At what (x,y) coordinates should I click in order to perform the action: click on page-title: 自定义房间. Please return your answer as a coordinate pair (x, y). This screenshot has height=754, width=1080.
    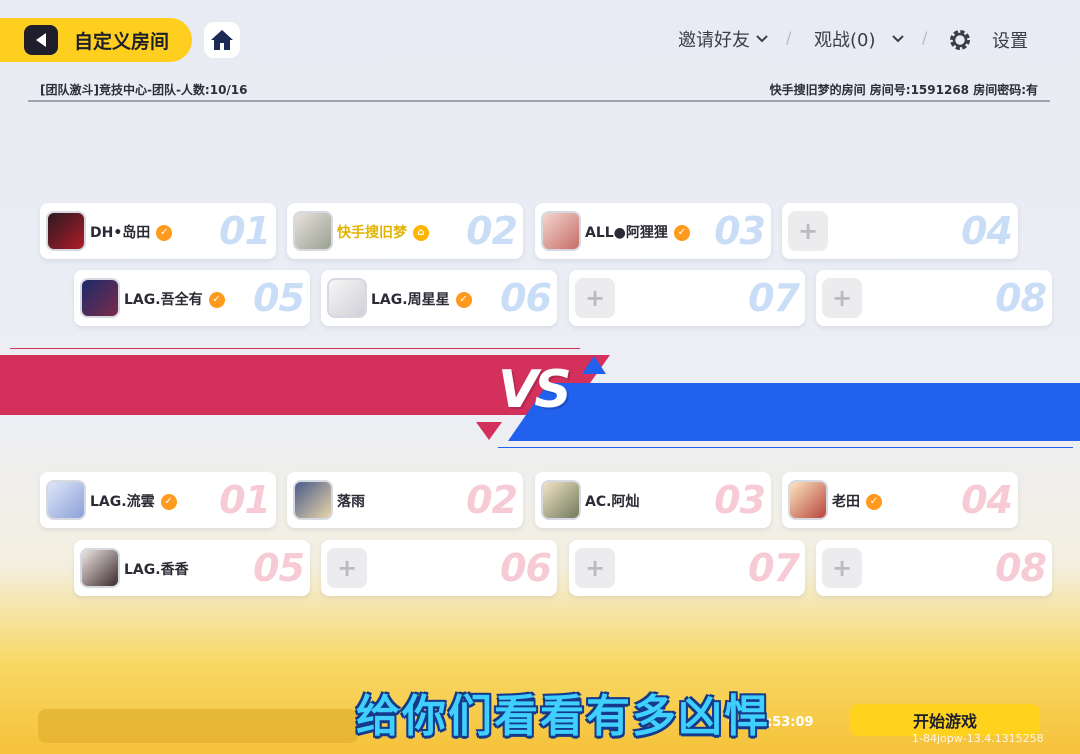
    Looking at the image, I should click on (122, 41).